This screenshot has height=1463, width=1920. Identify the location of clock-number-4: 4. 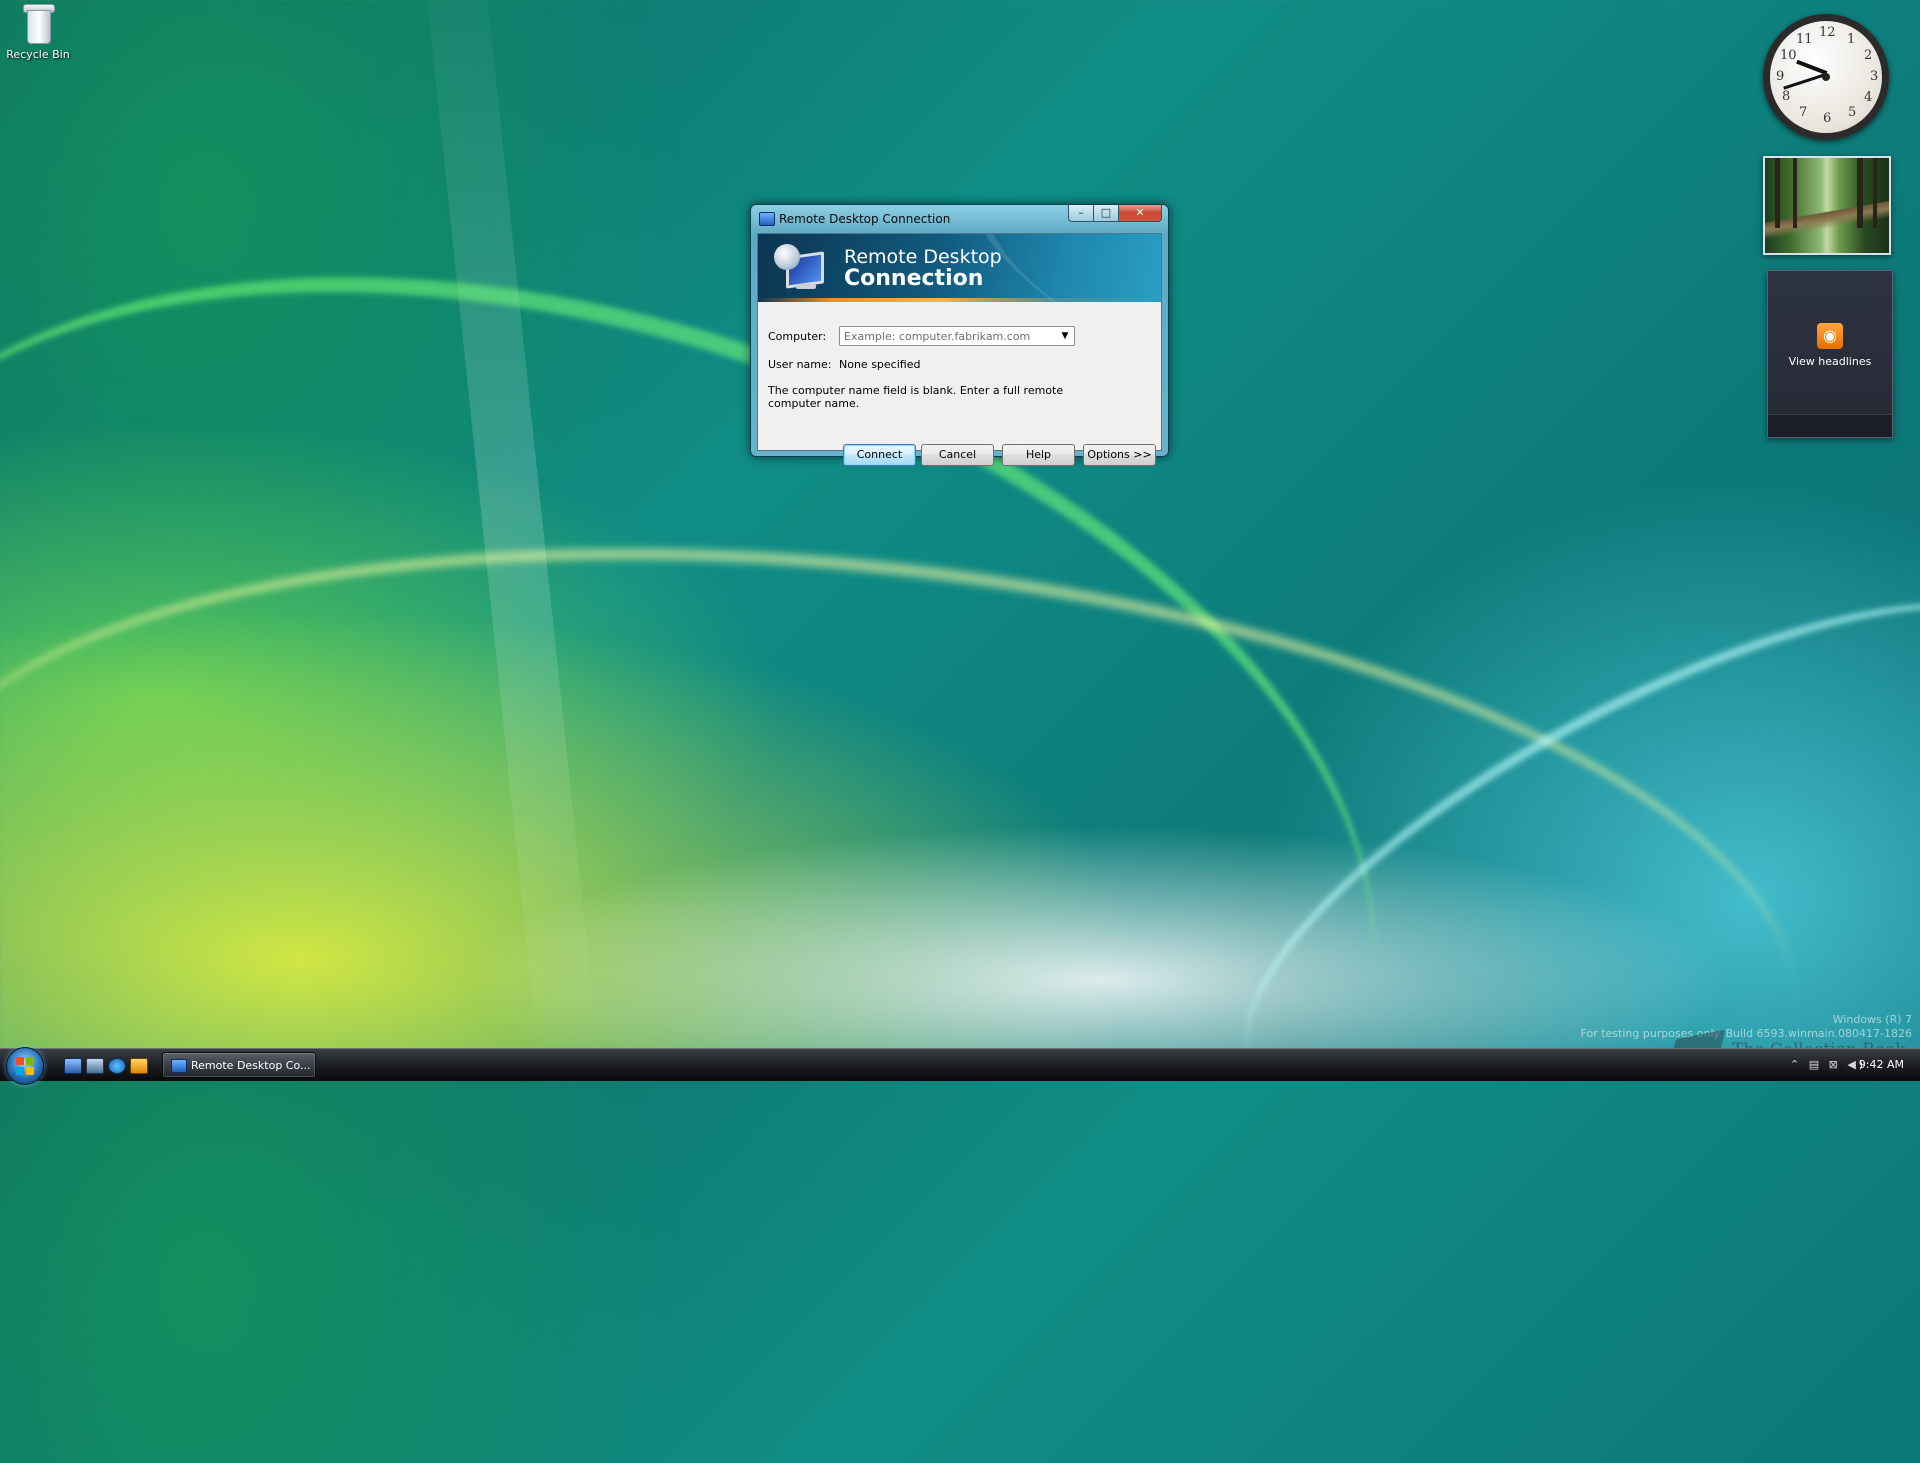
(1868, 97).